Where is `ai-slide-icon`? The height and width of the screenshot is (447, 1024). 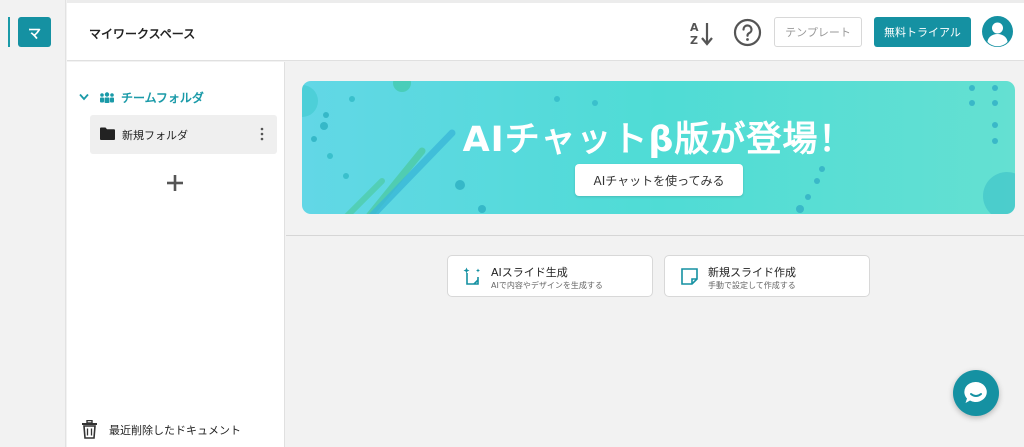 ai-slide-icon is located at coordinates (471, 276).